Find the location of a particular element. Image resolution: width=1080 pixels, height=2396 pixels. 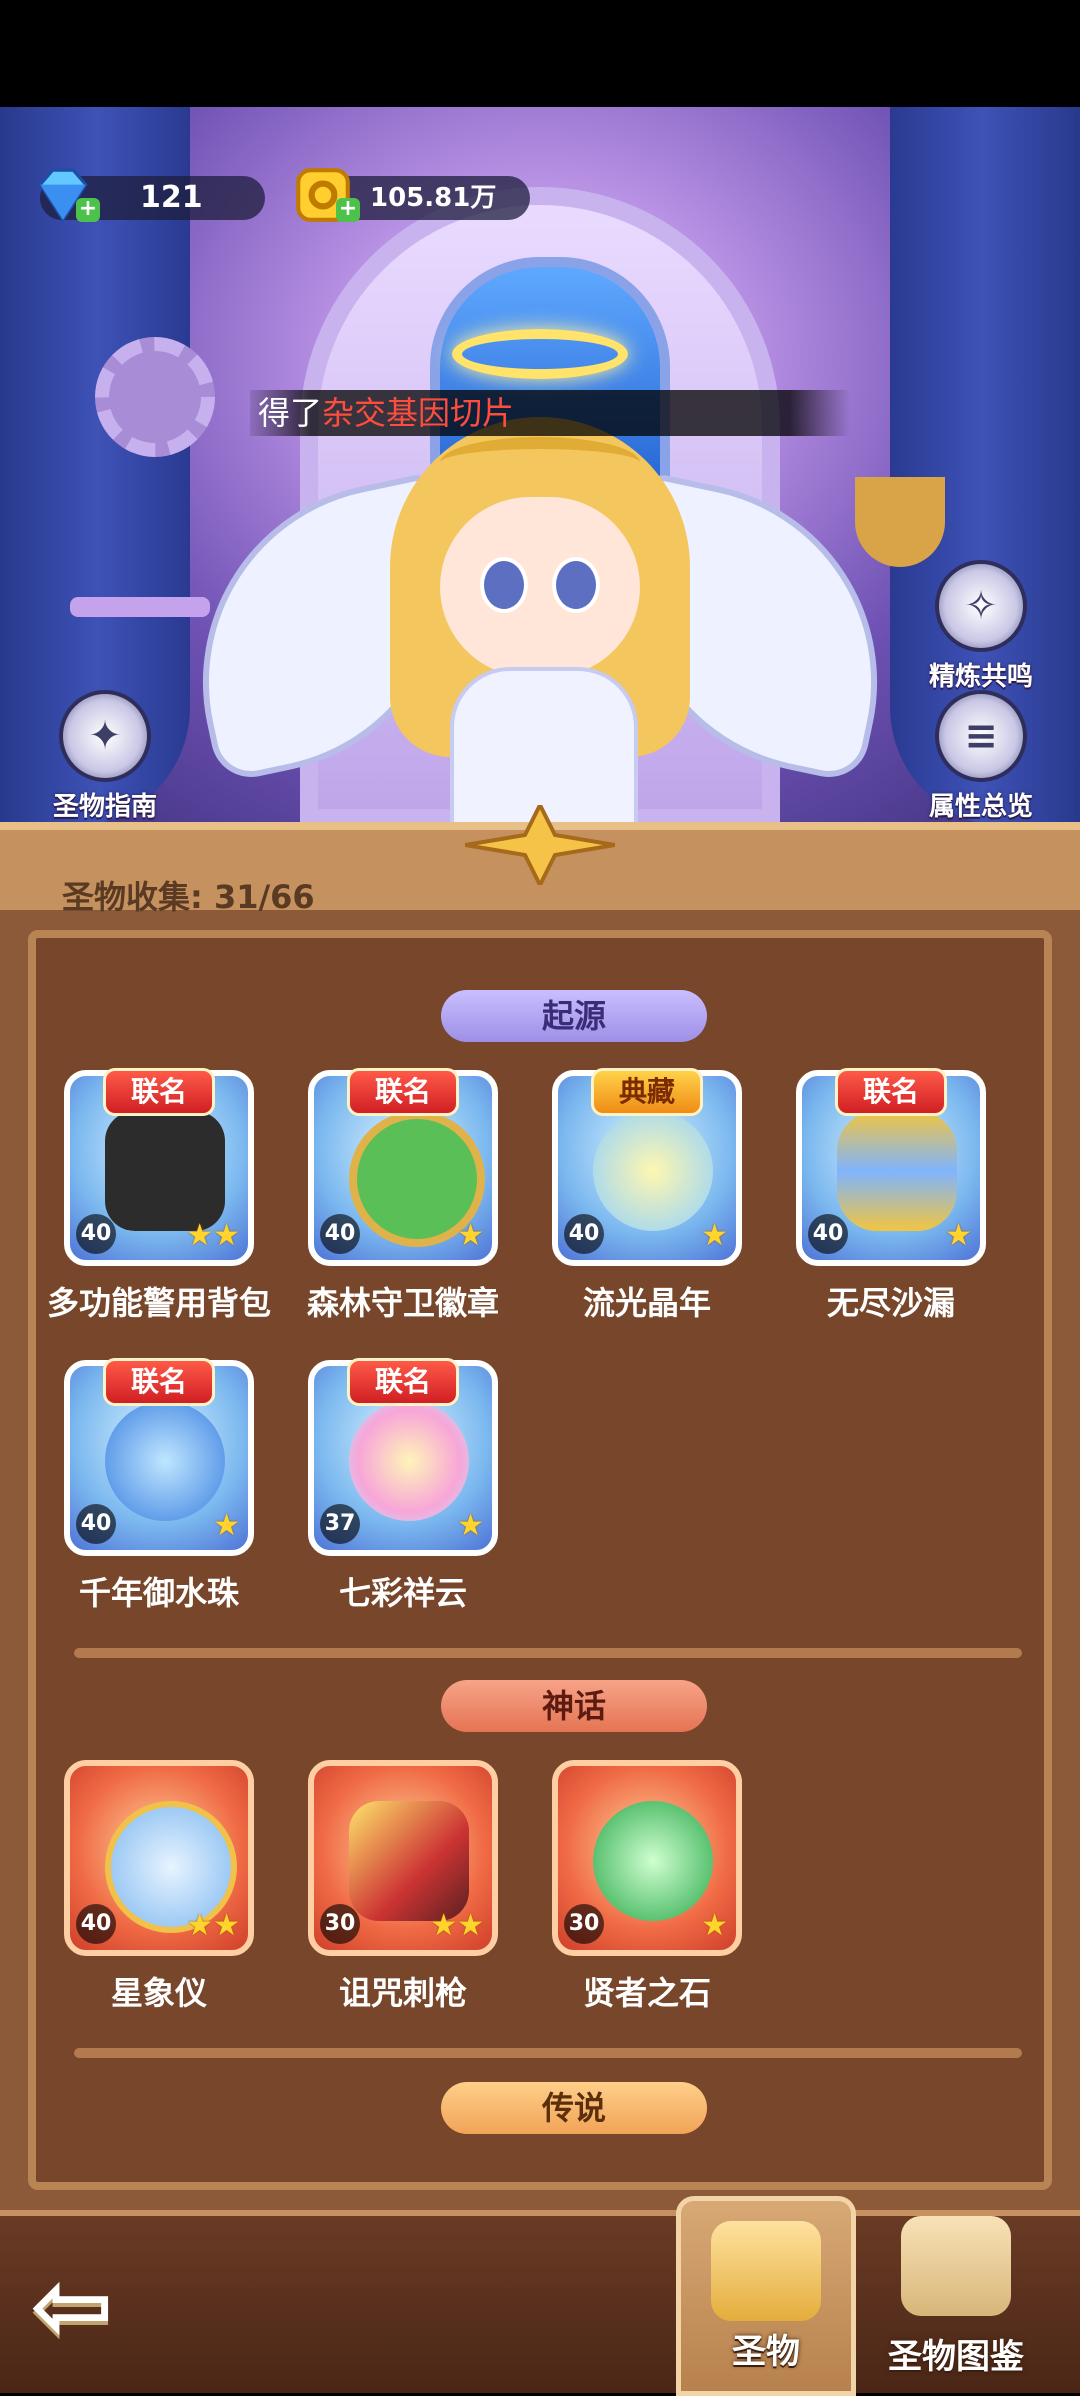

relic-name: 无尽沙漏 is located at coordinates (890, 1303).